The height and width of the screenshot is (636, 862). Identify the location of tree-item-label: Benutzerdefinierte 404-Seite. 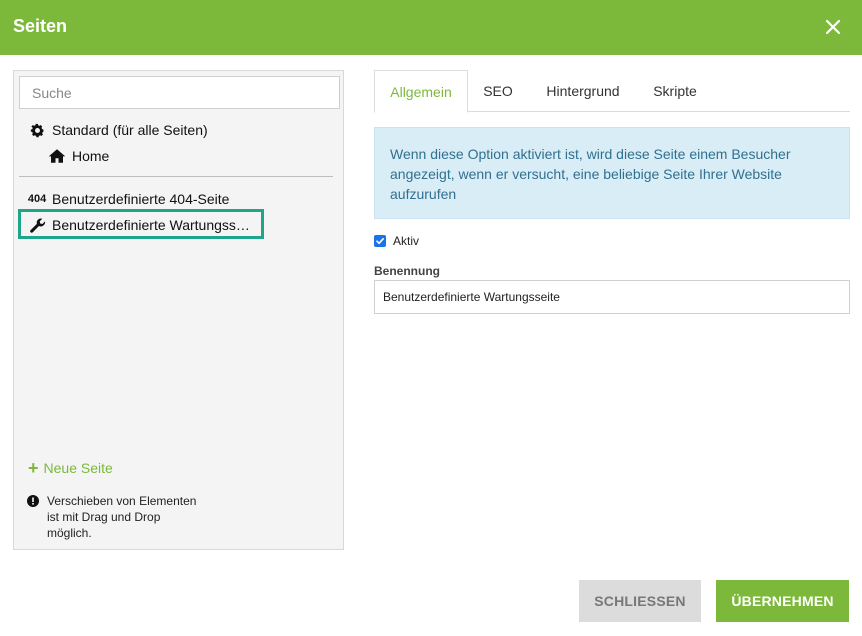
(141, 199).